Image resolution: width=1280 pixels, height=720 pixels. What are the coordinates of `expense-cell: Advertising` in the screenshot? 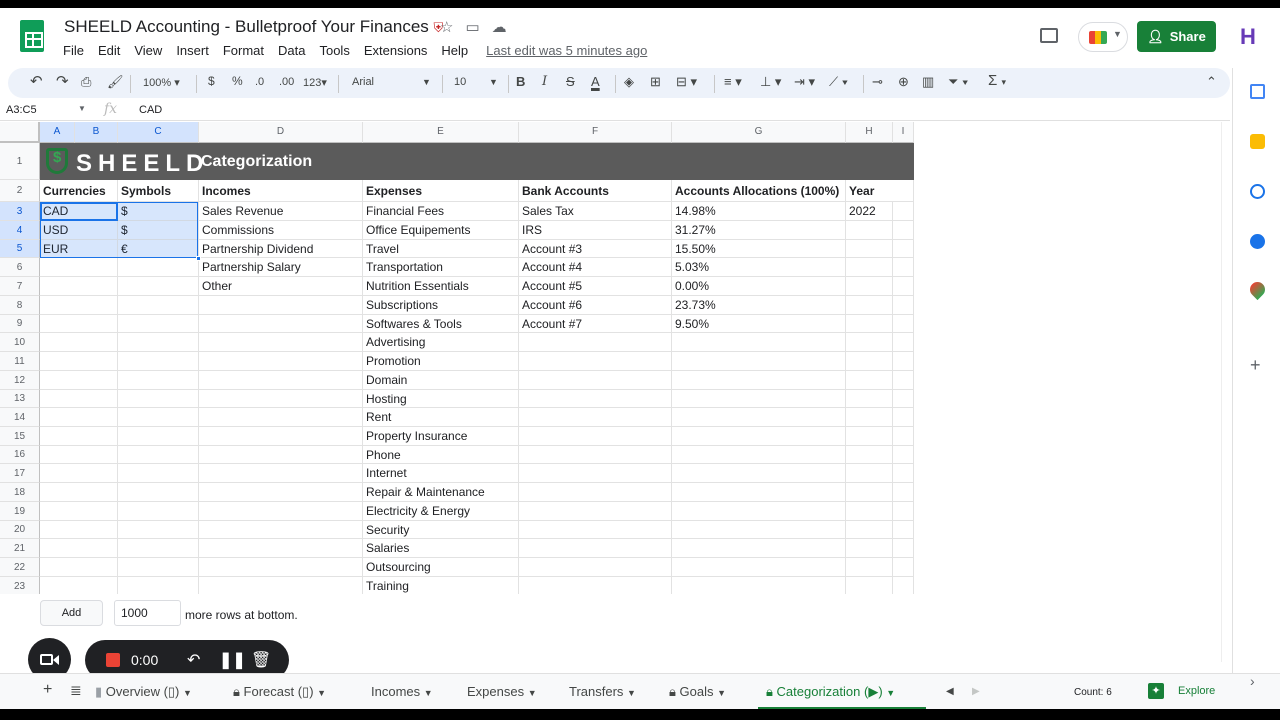 It's located at (441, 342).